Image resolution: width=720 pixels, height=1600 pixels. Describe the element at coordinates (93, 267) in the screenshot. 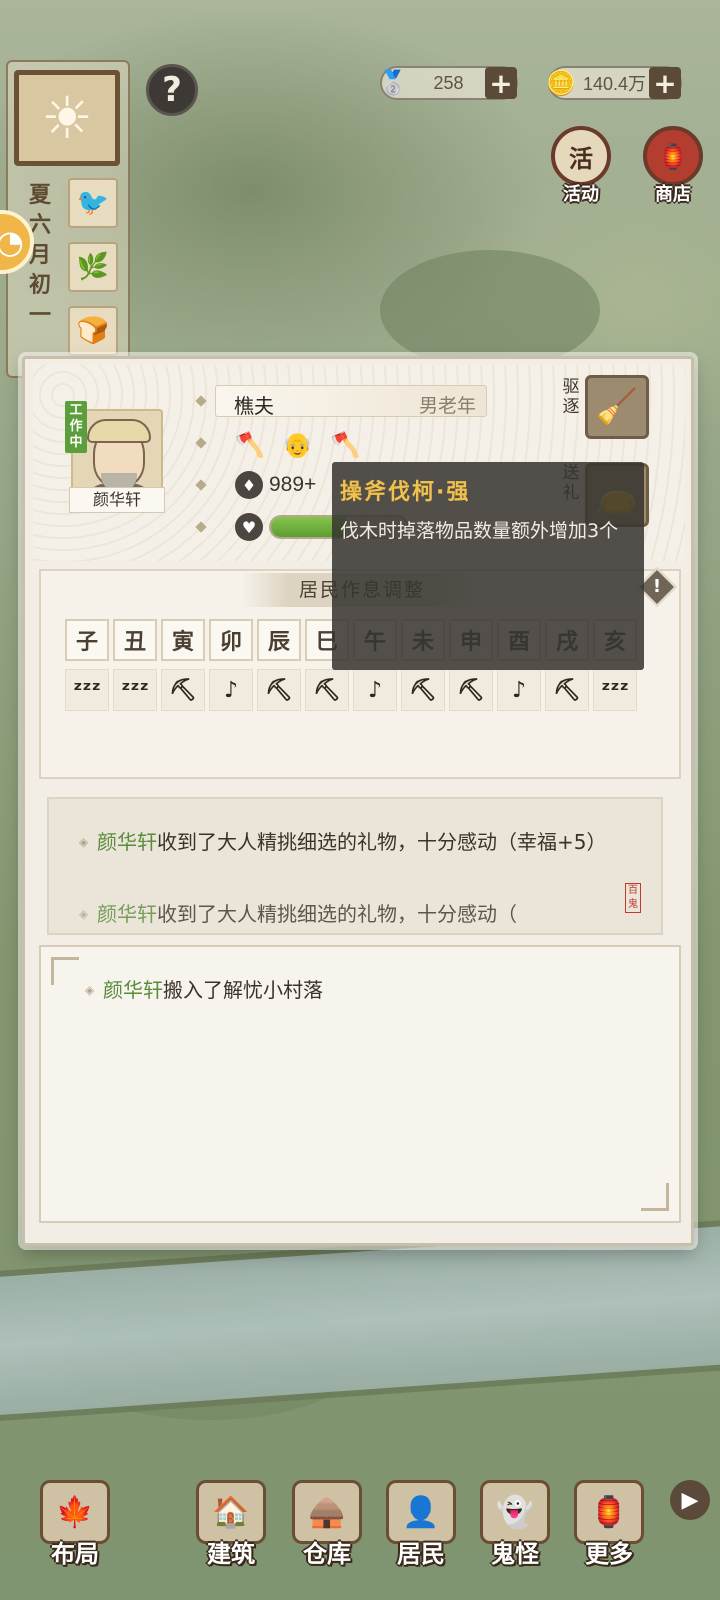

I see `herb-icon: 🌿` at that location.